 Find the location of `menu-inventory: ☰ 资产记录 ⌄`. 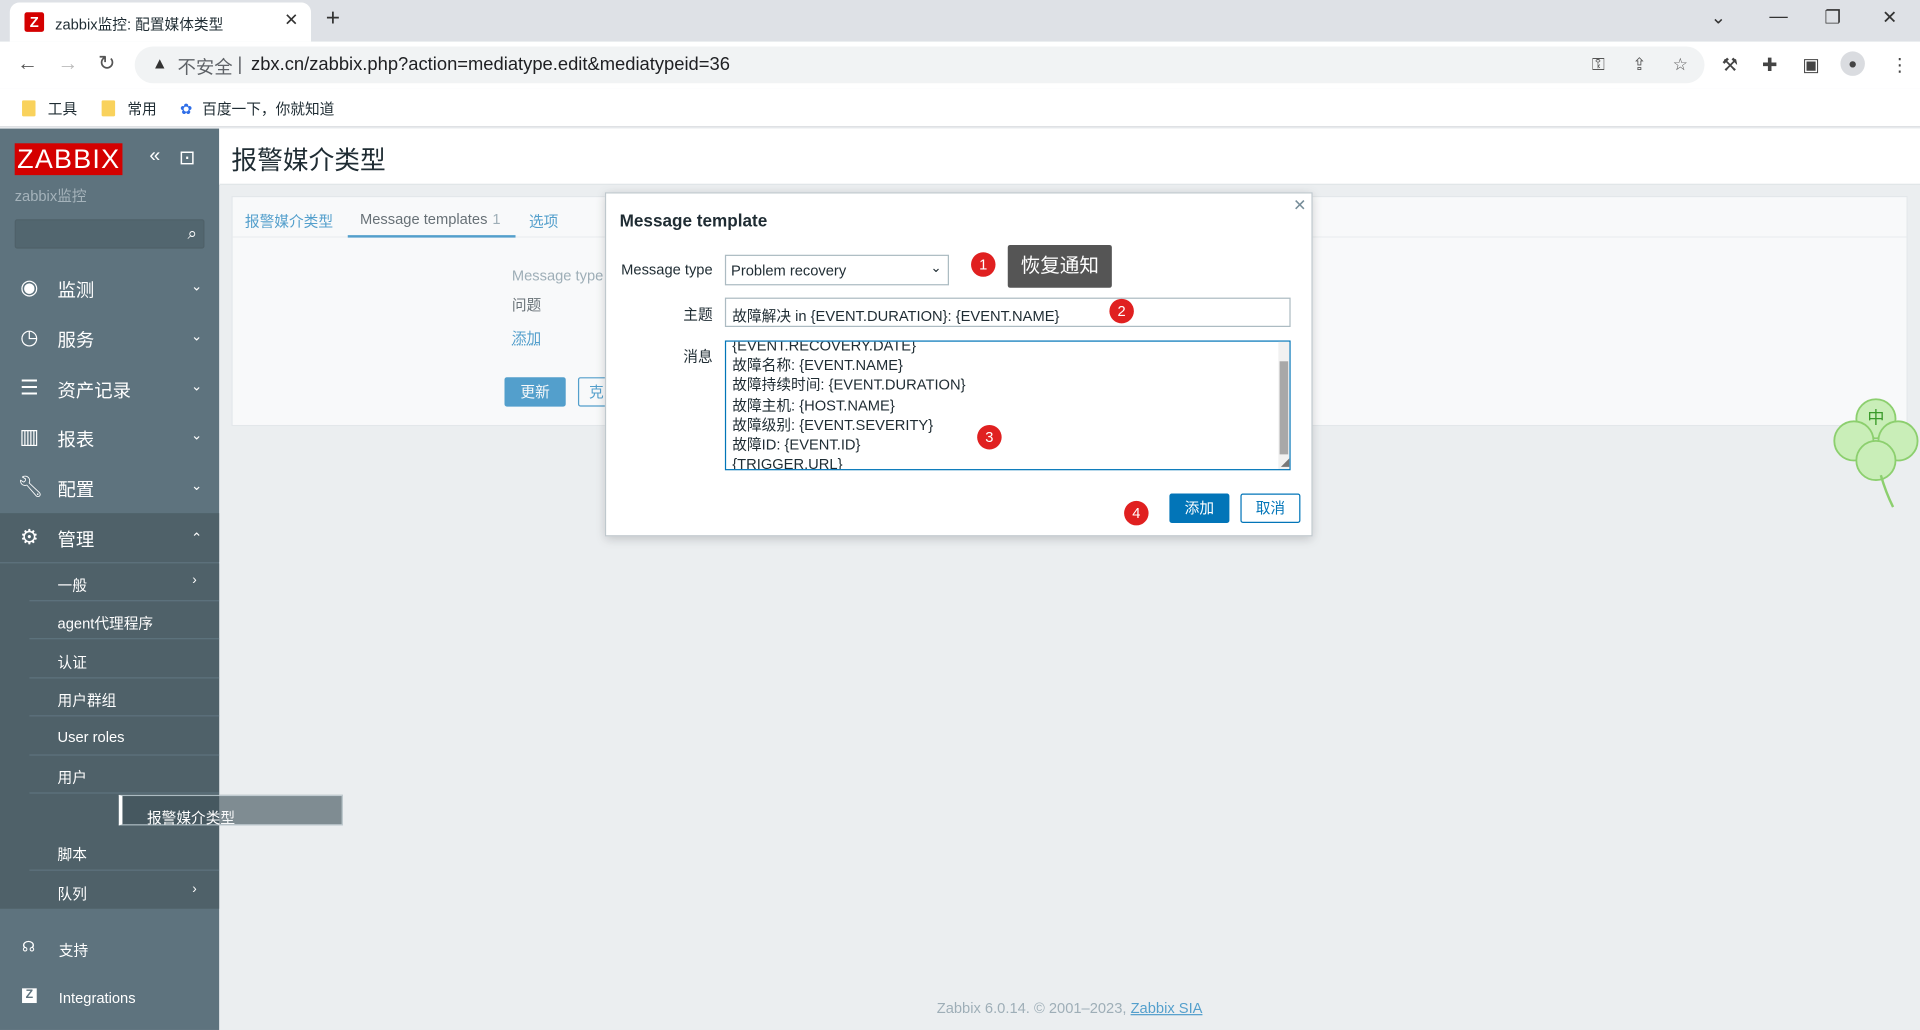

menu-inventory: ☰ 资产记录 ⌄ is located at coordinates (109, 388).